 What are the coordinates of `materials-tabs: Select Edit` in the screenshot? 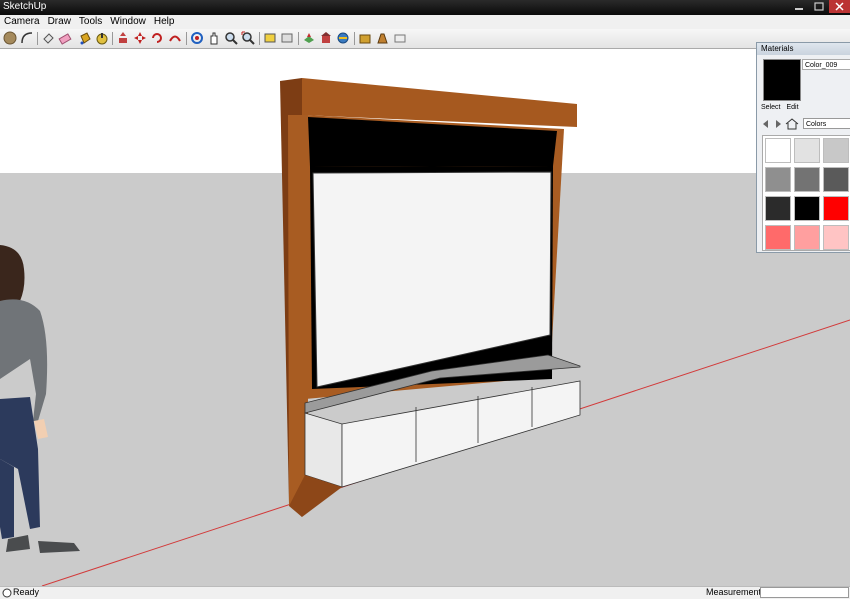 It's located at (783, 107).